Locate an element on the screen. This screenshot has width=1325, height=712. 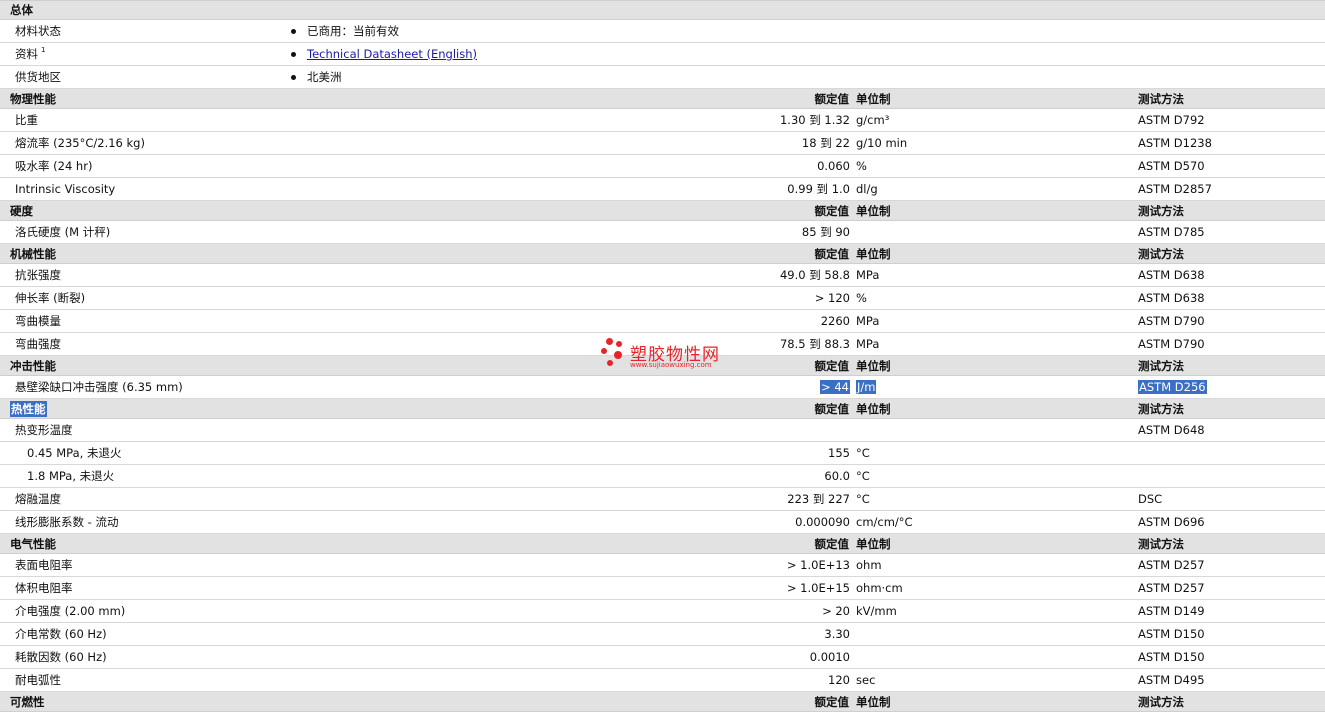
property-row: 比重 1.30 到 1.32 g/cm³ ASTM D792 is located at coordinates (662, 120).